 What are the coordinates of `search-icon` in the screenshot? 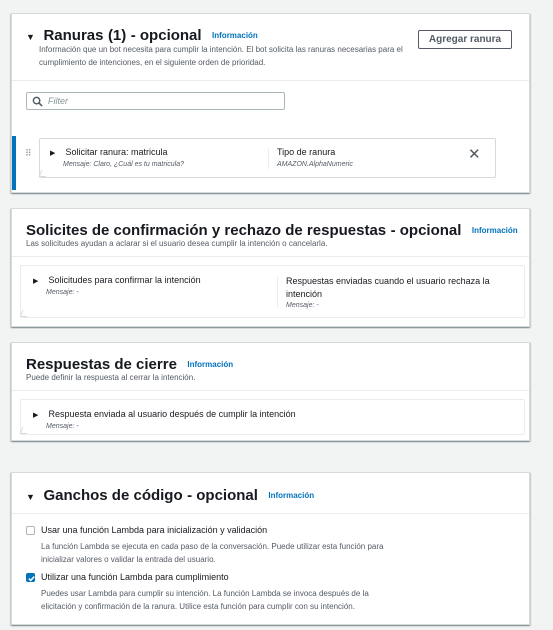 It's located at (37, 101).